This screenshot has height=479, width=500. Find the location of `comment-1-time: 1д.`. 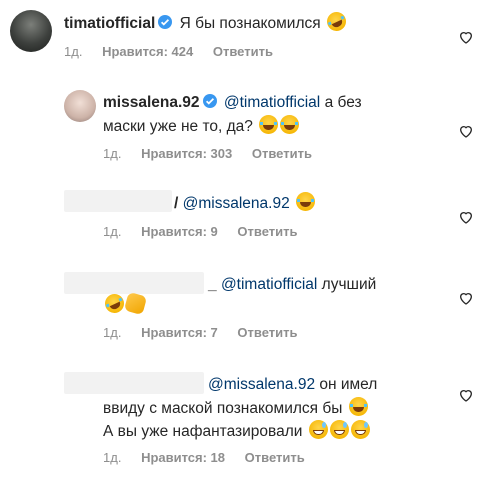

comment-1-time: 1д. is located at coordinates (73, 51).